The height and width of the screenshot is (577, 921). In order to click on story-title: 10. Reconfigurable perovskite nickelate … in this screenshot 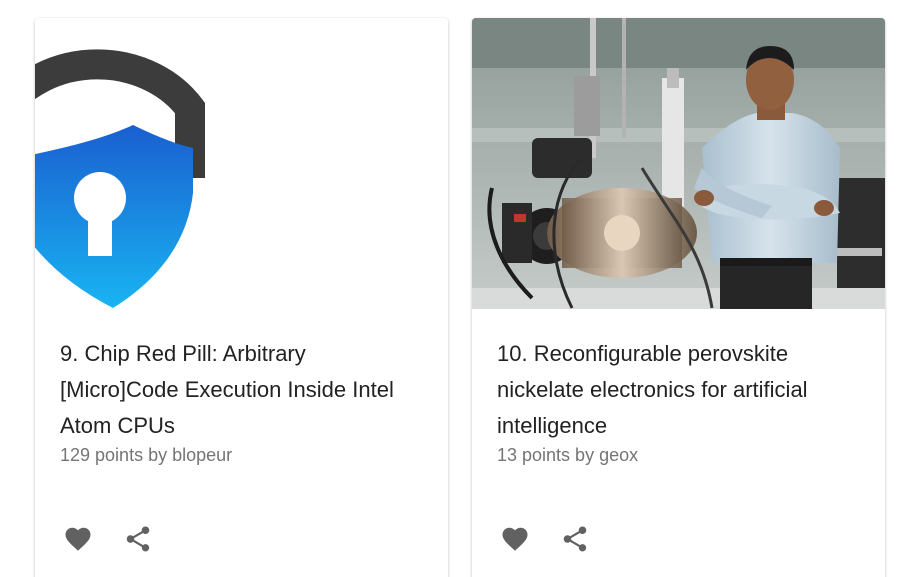, I will do `click(682, 390)`.